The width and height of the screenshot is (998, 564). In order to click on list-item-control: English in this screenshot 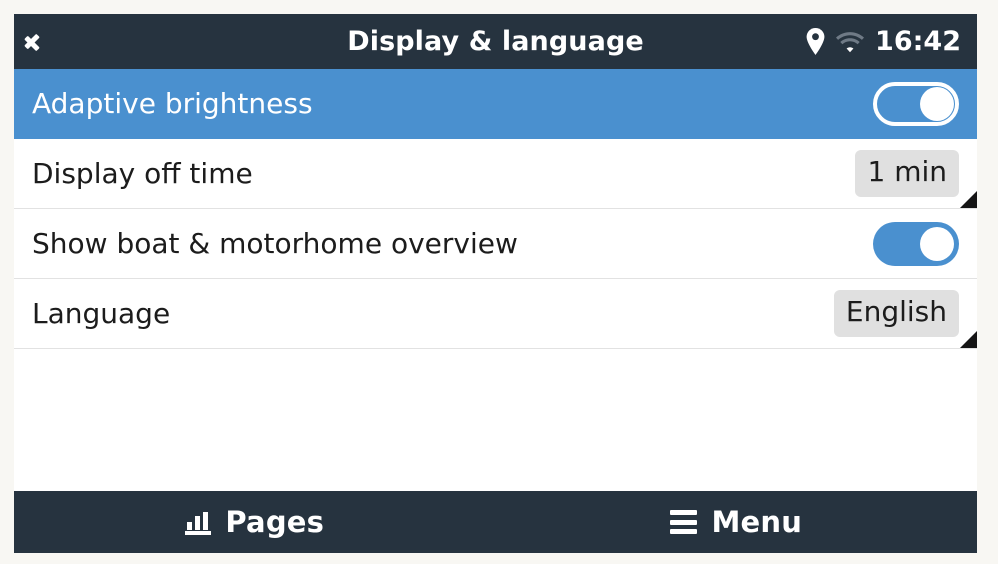, I will do `click(896, 313)`.